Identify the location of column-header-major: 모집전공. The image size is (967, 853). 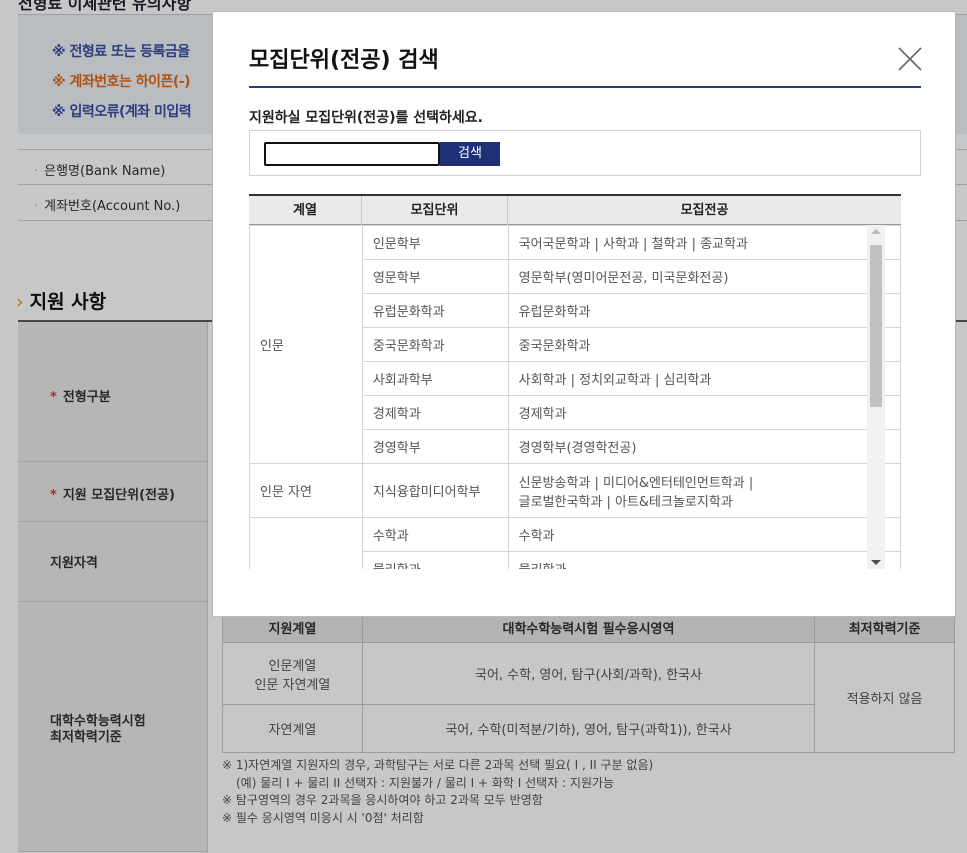
(704, 210).